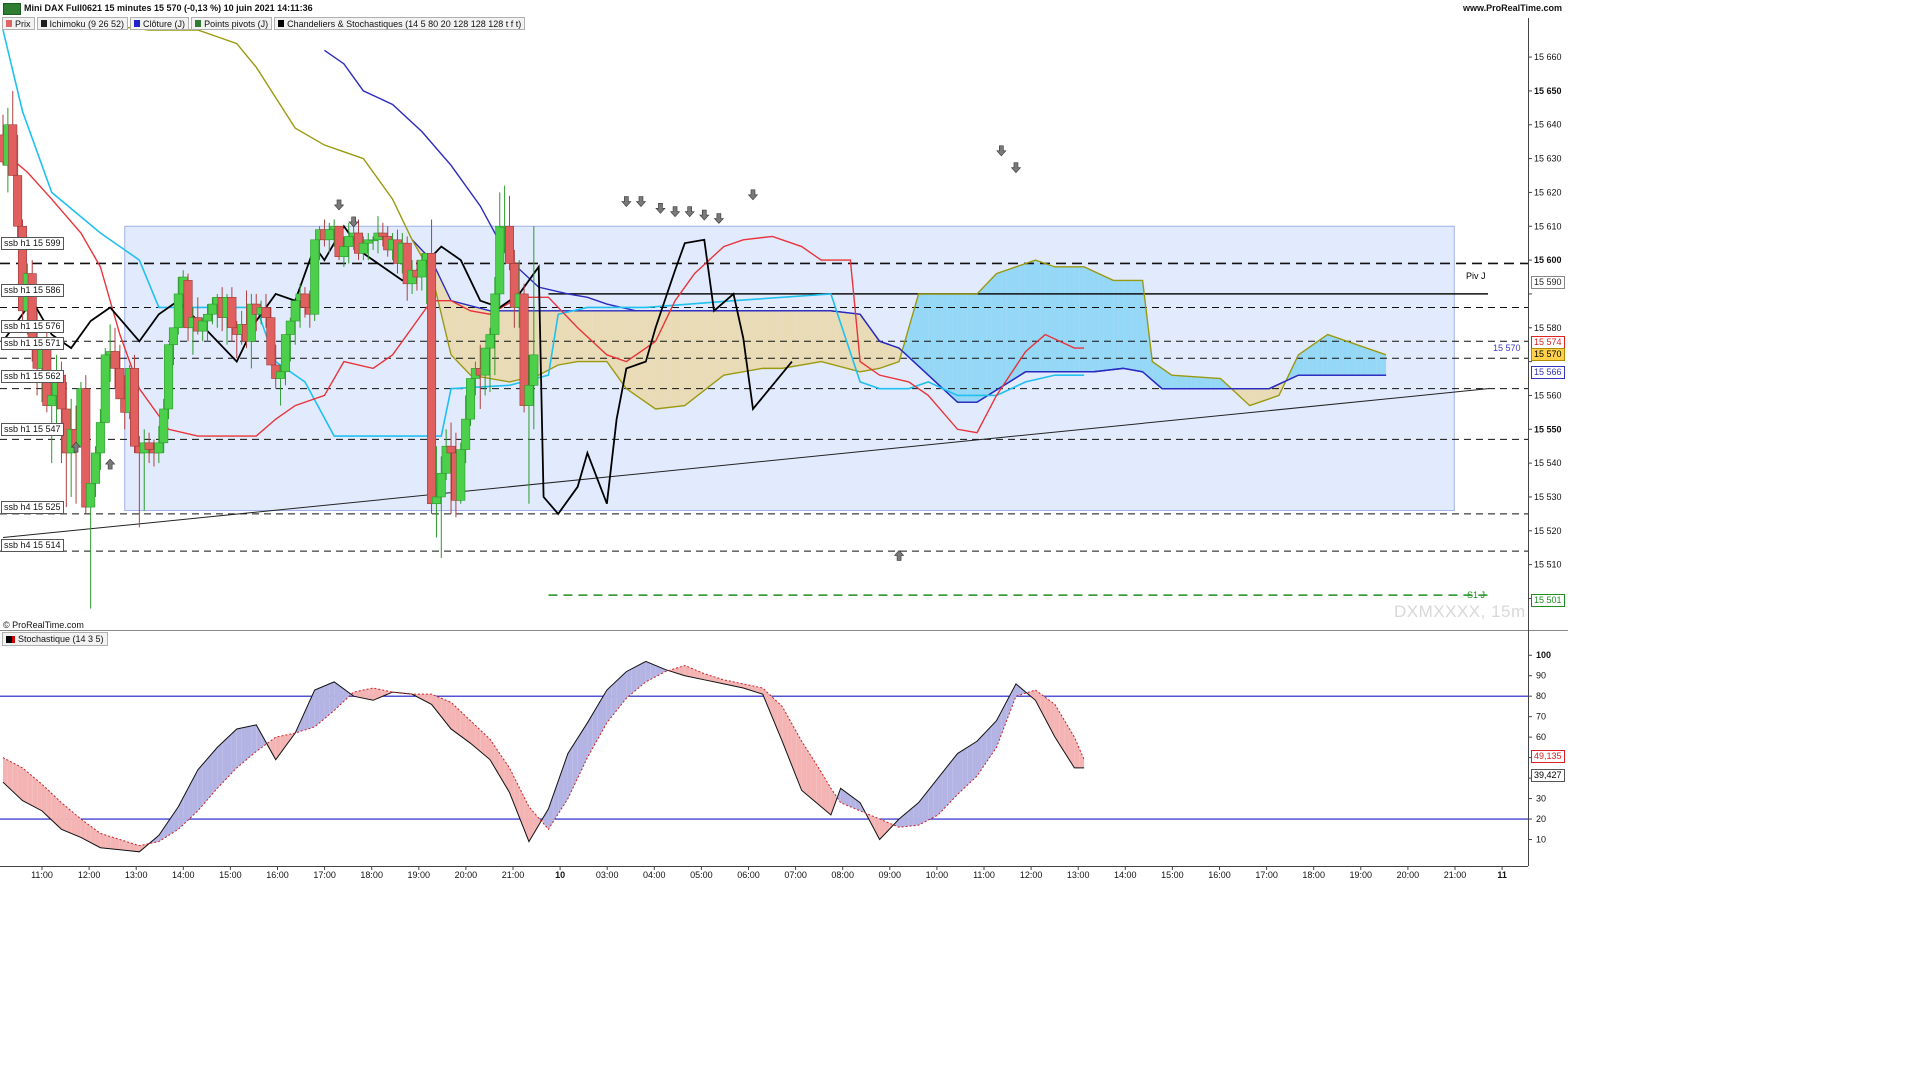 The image size is (1920, 1080). Describe the element at coordinates (513, 875) in the screenshot. I see `time-tick-label: 21:00` at that location.